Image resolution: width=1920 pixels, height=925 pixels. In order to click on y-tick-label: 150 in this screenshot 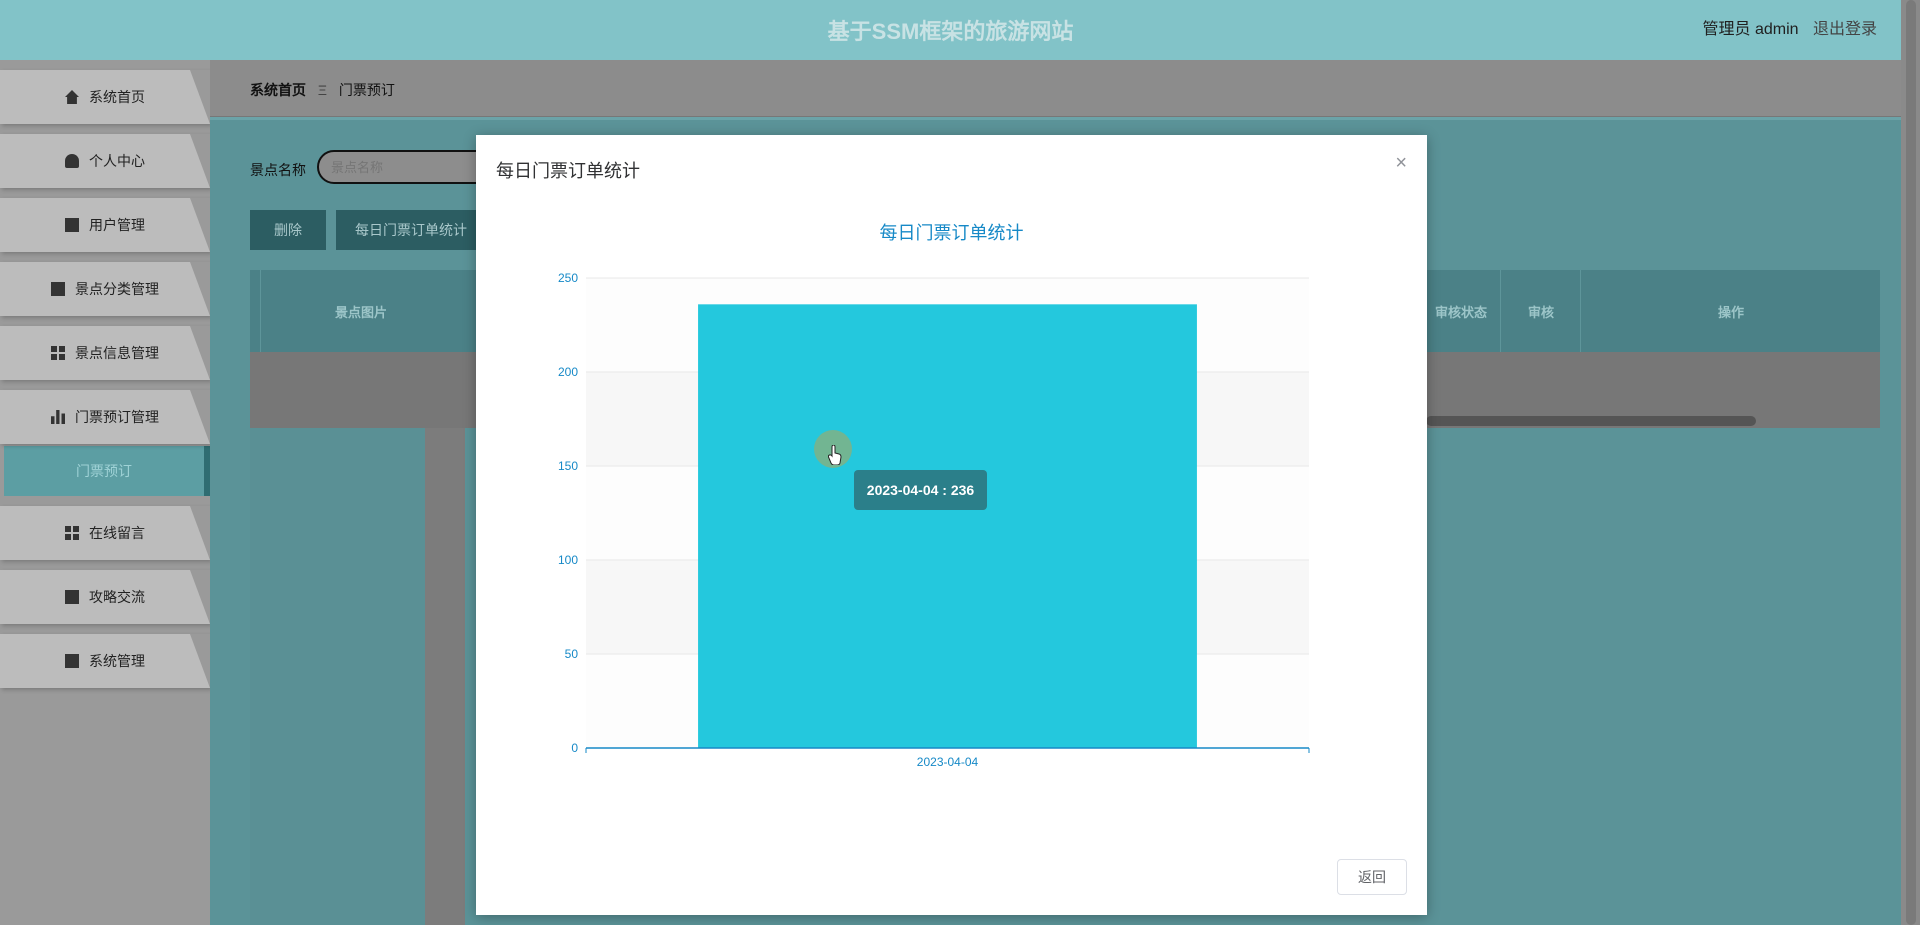, I will do `click(568, 466)`.